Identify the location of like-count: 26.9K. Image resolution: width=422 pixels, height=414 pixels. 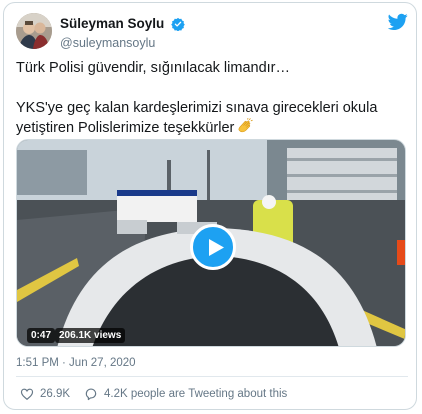
(55, 394).